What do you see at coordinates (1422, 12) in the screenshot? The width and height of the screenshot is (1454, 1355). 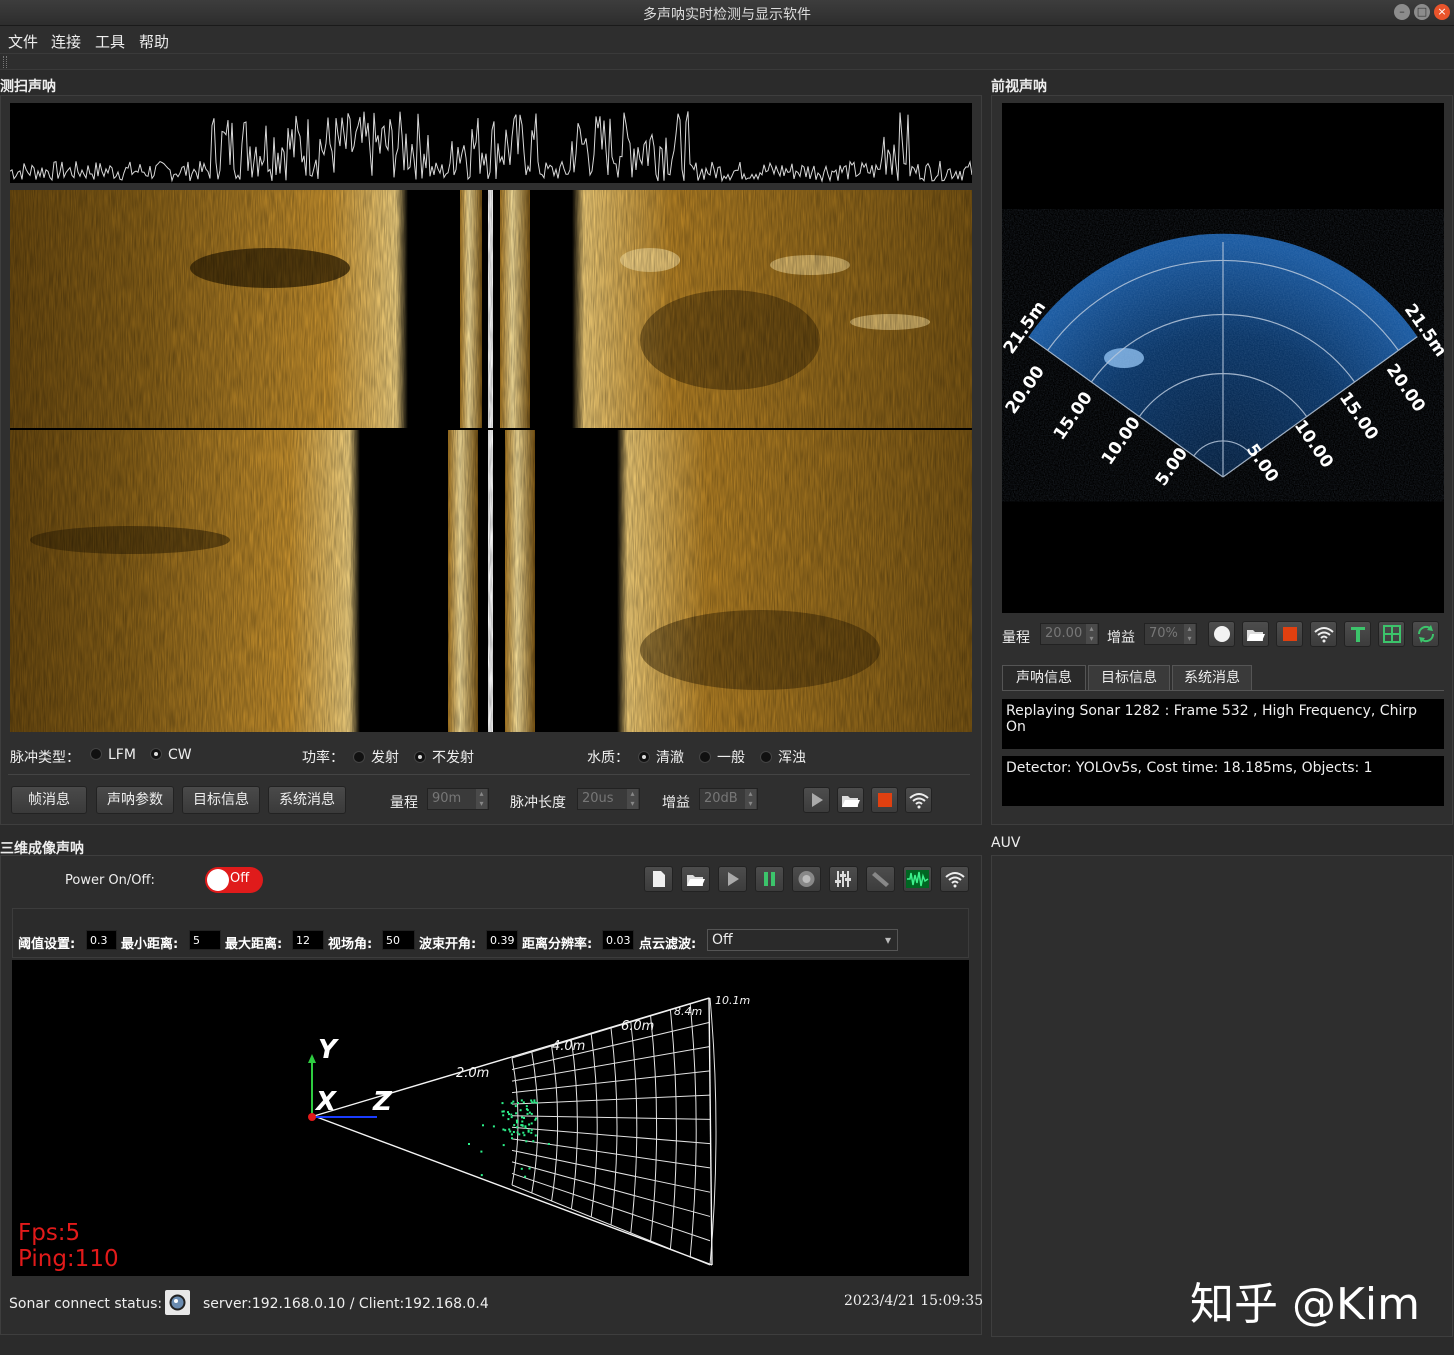 I see `maximize-button: □` at bounding box center [1422, 12].